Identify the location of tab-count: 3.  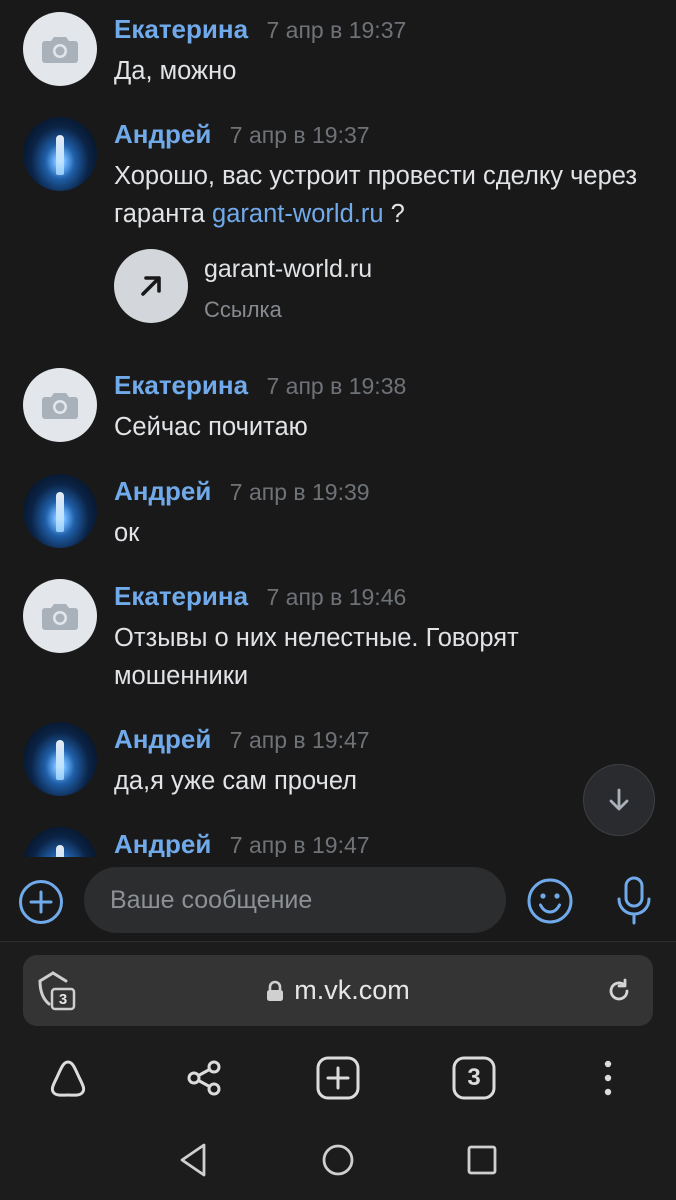
(474, 1077).